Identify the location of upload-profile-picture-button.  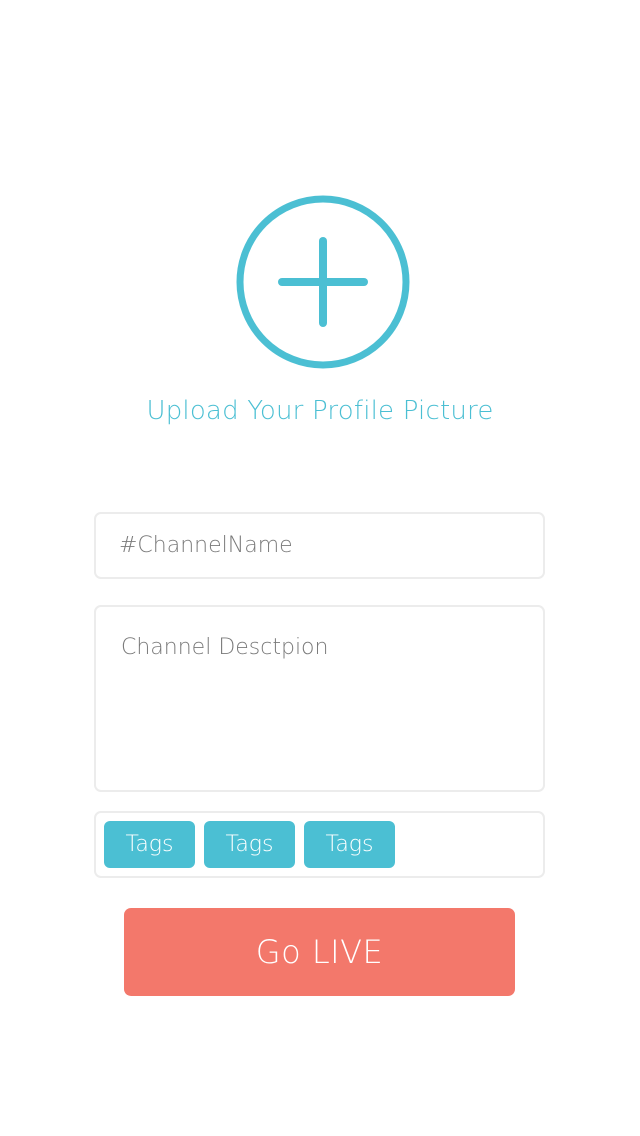
(323, 282).